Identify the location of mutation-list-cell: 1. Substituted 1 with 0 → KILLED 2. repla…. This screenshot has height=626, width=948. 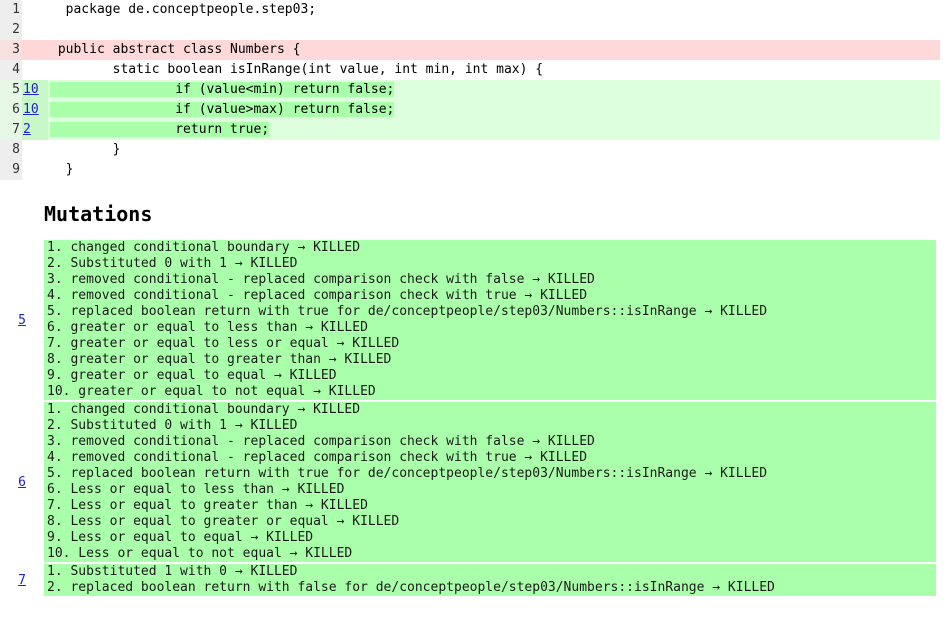
(490, 579).